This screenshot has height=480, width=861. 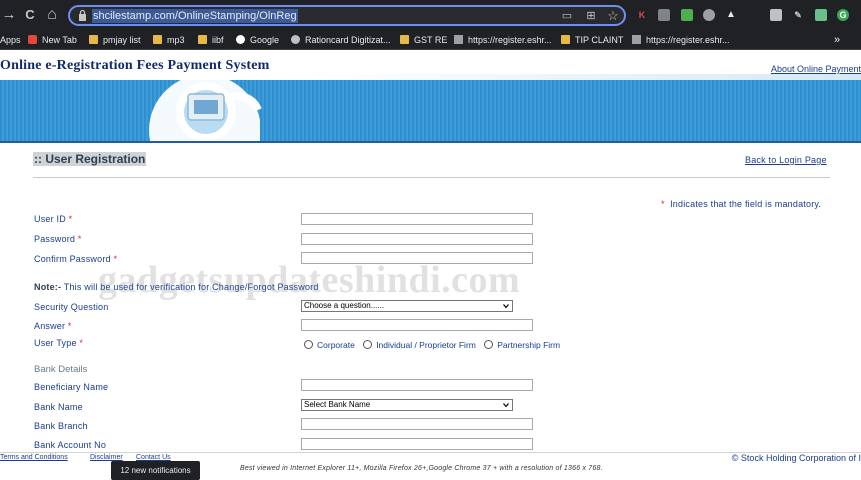 What do you see at coordinates (417, 444) in the screenshot?
I see `bank-account-no-input` at bounding box center [417, 444].